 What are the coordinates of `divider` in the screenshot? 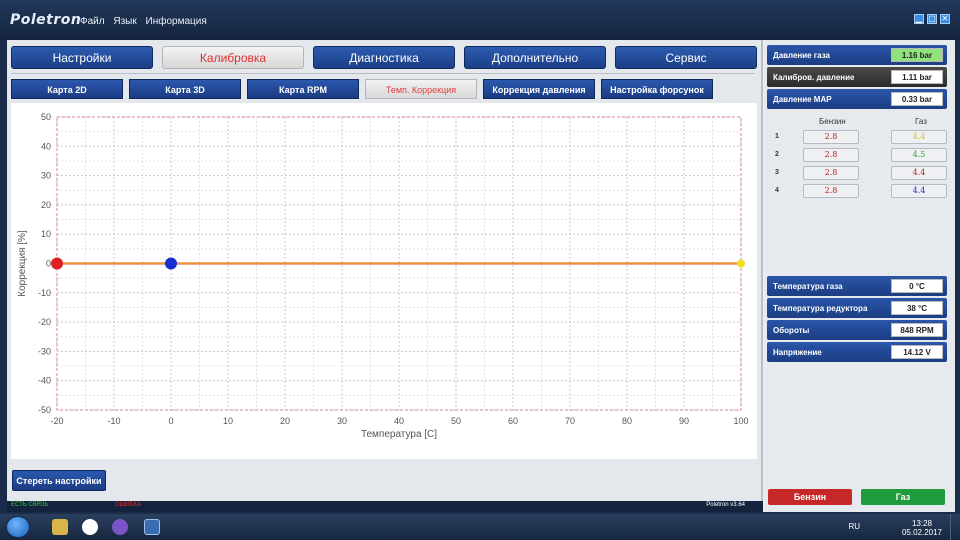 It's located at (383, 73).